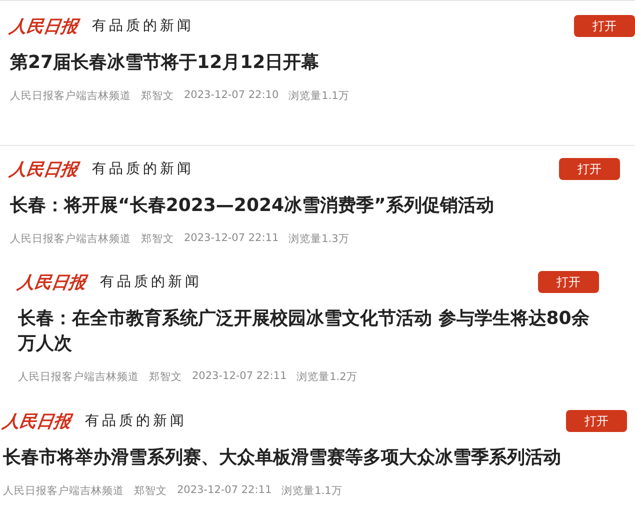  Describe the element at coordinates (231, 96) in the screenshot. I see `publish-time: 2023-12-07 22:10` at that location.